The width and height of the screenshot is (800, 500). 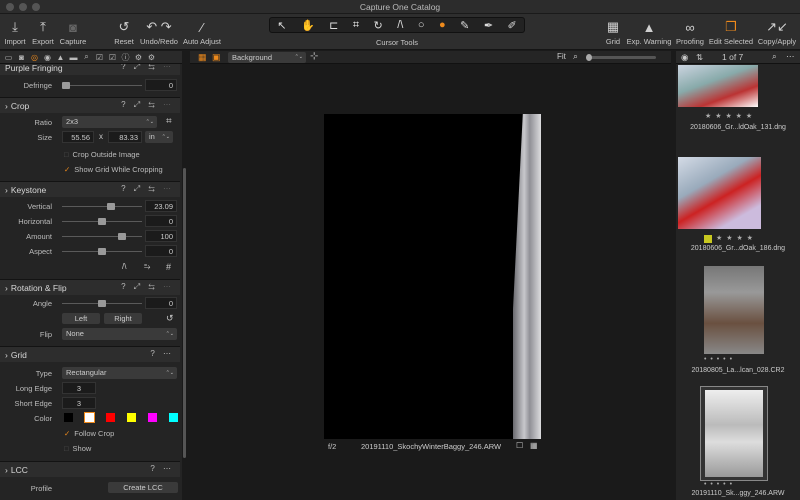 What do you see at coordinates (60, 57) in the screenshot?
I see `exposure-tab-icon: ▲` at bounding box center [60, 57].